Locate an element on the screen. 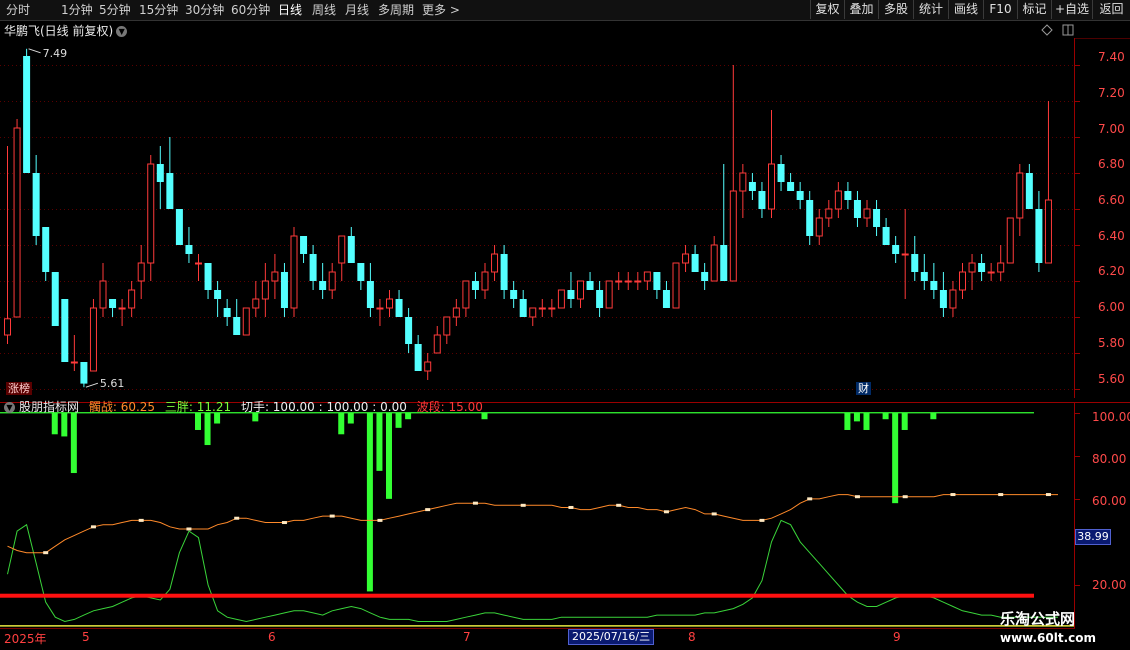 The height and width of the screenshot is (650, 1130). indicator-tick: 60.00 is located at coordinates (1109, 501).